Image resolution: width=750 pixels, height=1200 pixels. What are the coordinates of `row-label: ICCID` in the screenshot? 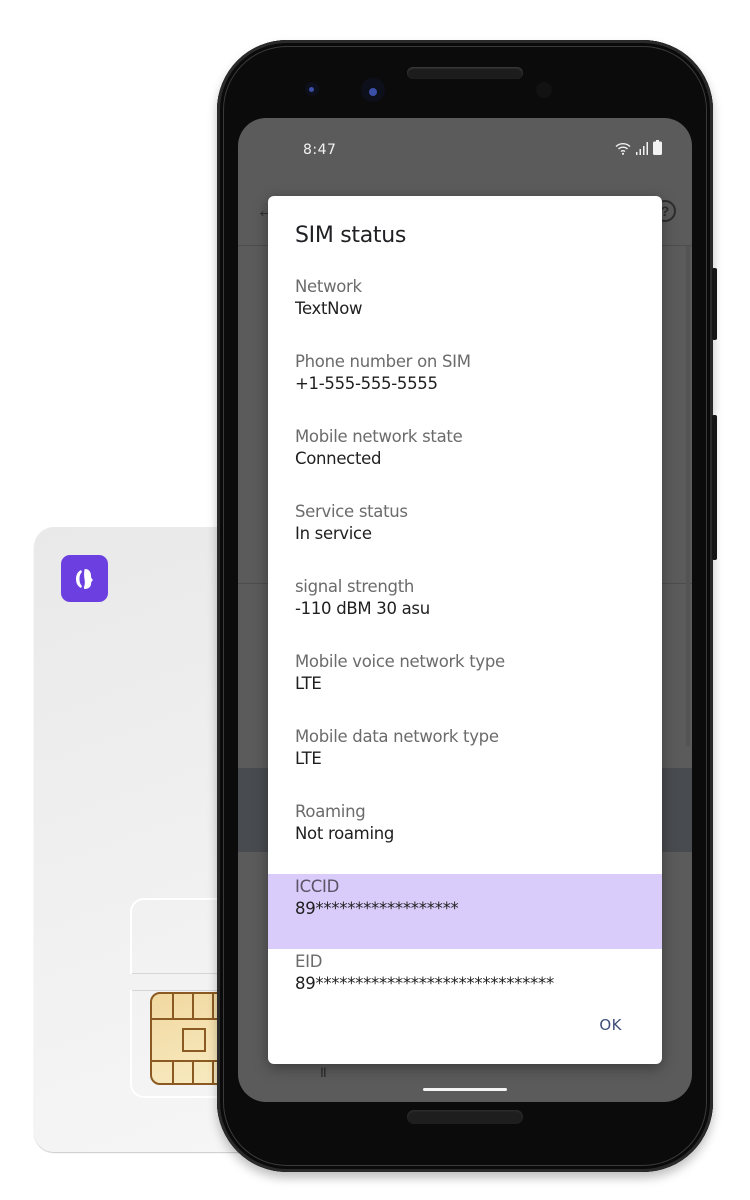 It's located at (317, 886).